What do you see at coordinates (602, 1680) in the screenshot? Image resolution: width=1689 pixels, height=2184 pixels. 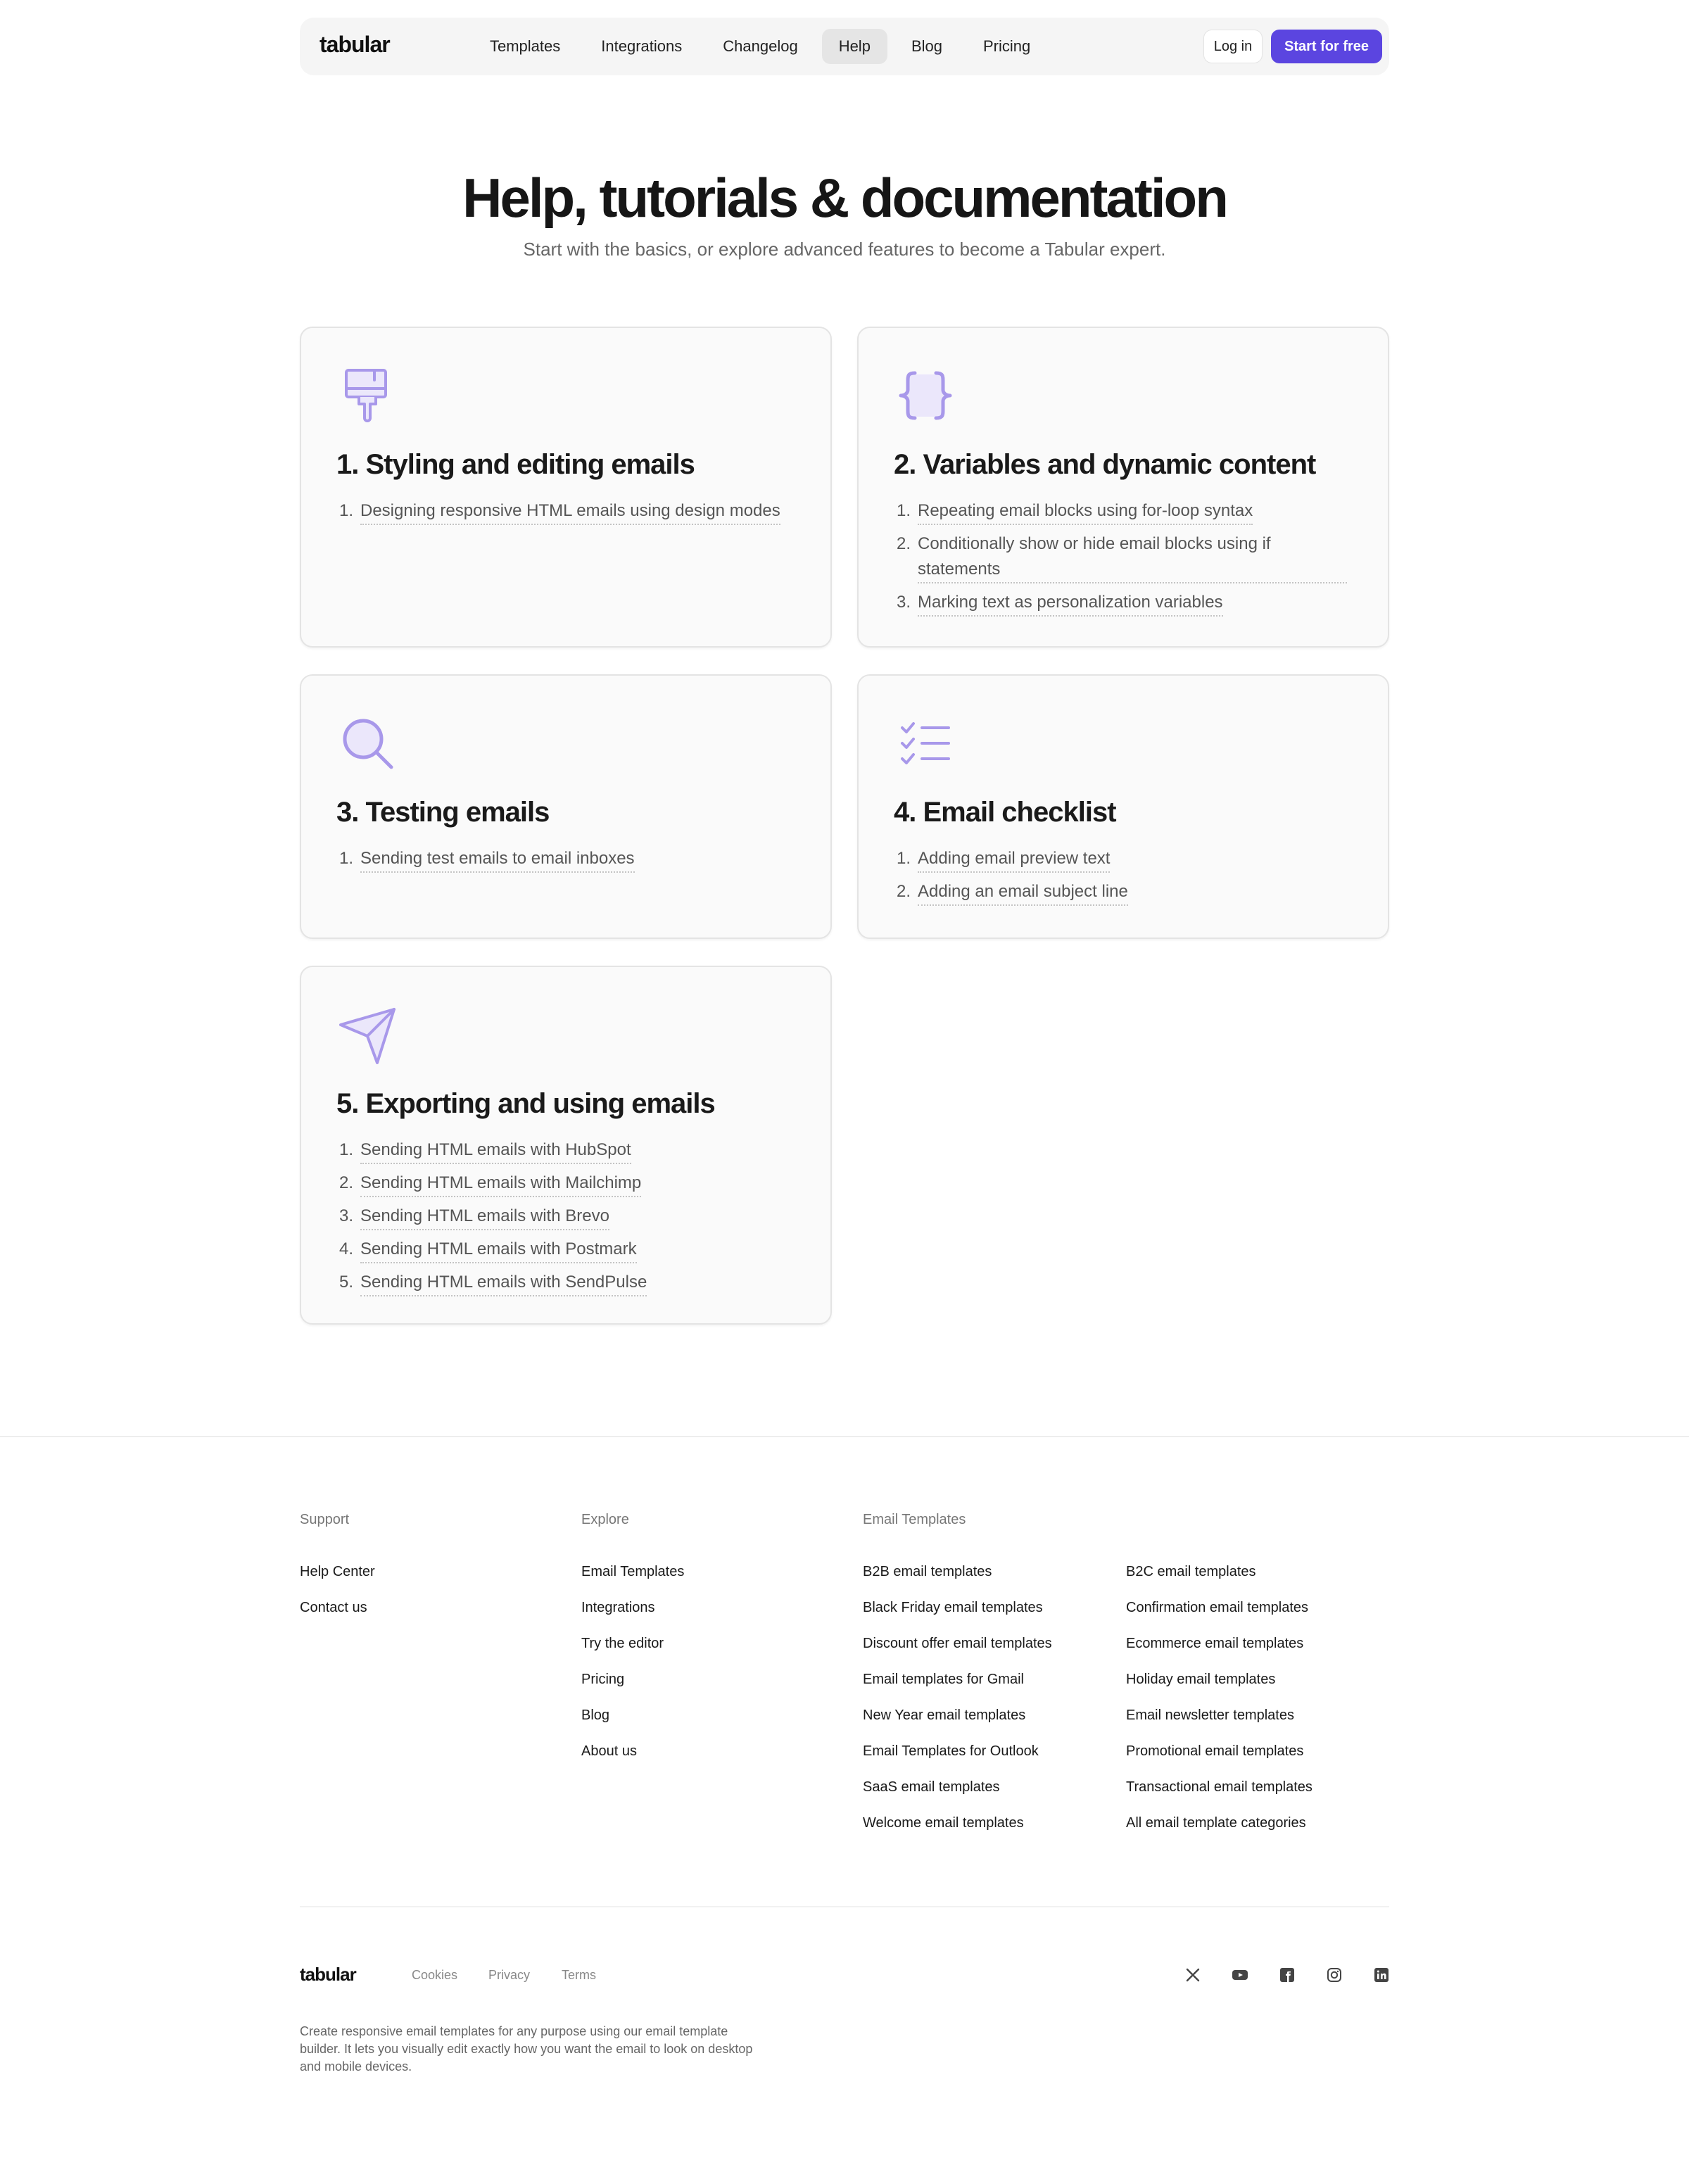 I see `footer-link-pricing: Pricing` at bounding box center [602, 1680].